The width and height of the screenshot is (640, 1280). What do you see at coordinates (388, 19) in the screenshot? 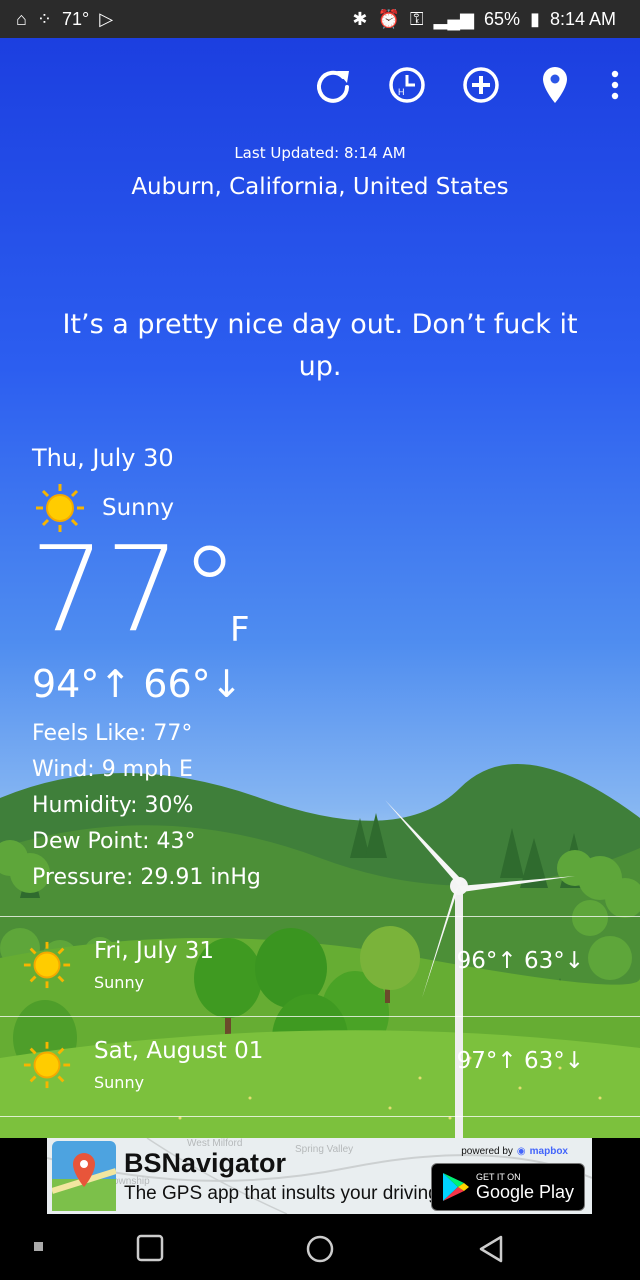
I see `alarm-icon: ⏰` at bounding box center [388, 19].